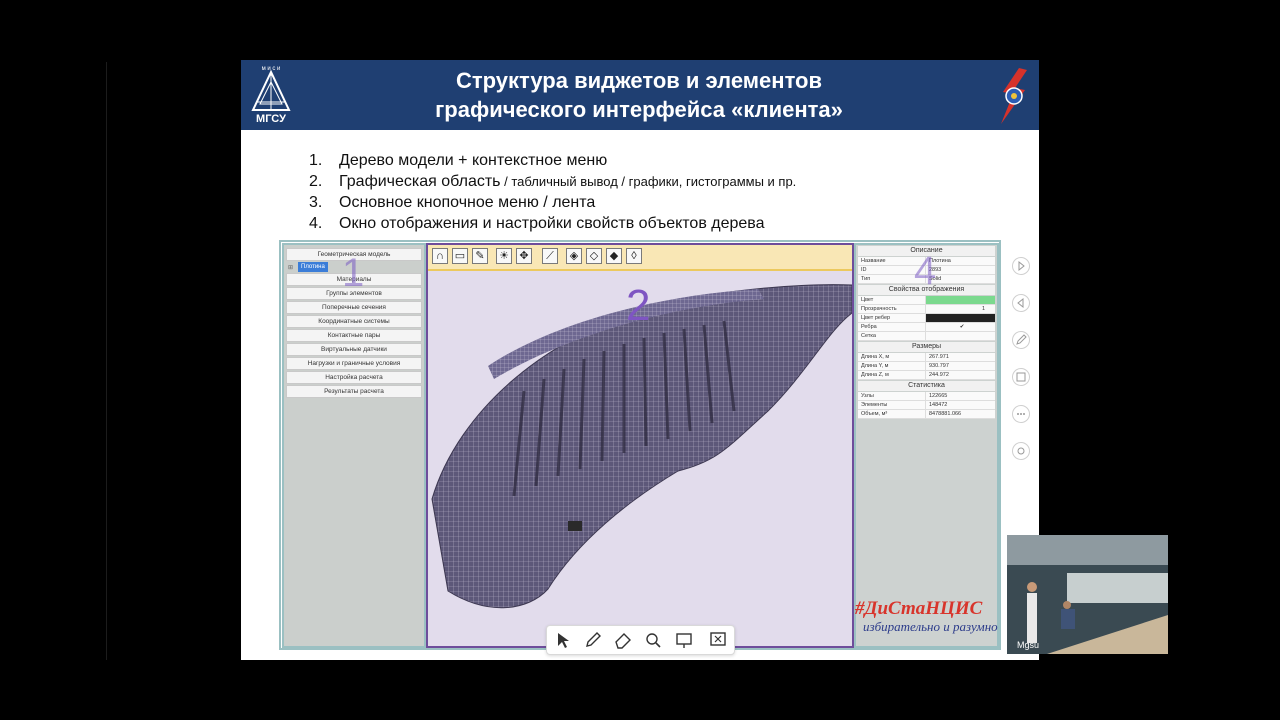 This screenshot has height=720, width=1280. What do you see at coordinates (639, 80) in the screenshot?
I see `slide-title-line1: Структура виджетов и элементов` at bounding box center [639, 80].